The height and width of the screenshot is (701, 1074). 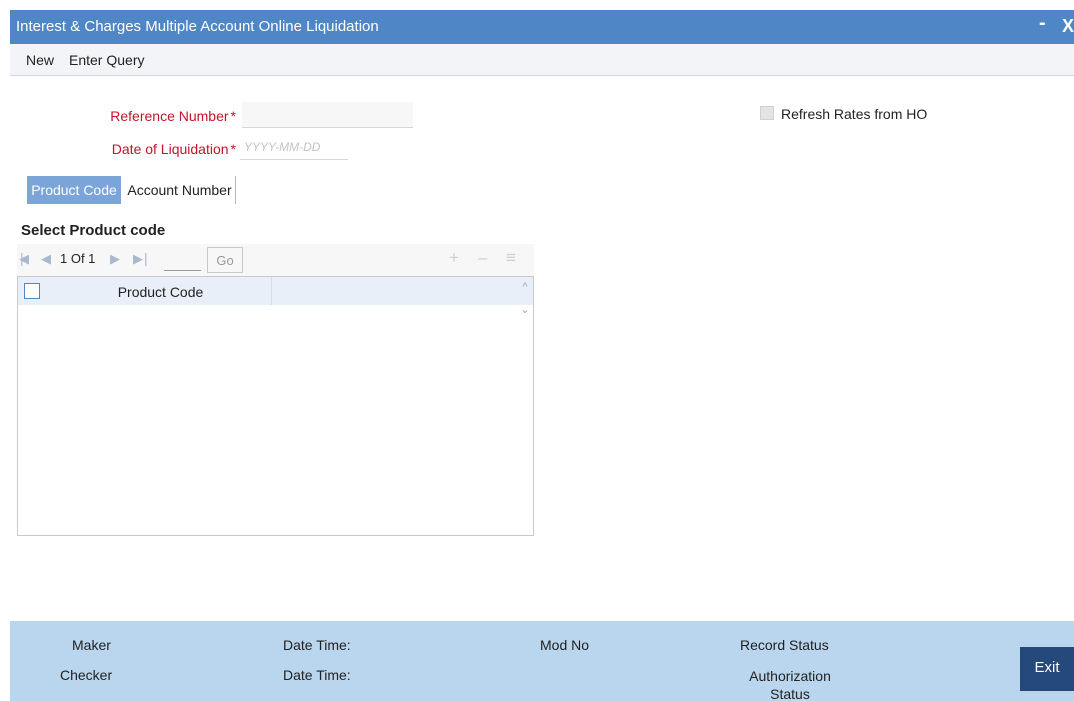 I want to click on last-page-icon: ▶, so click(x=138, y=259).